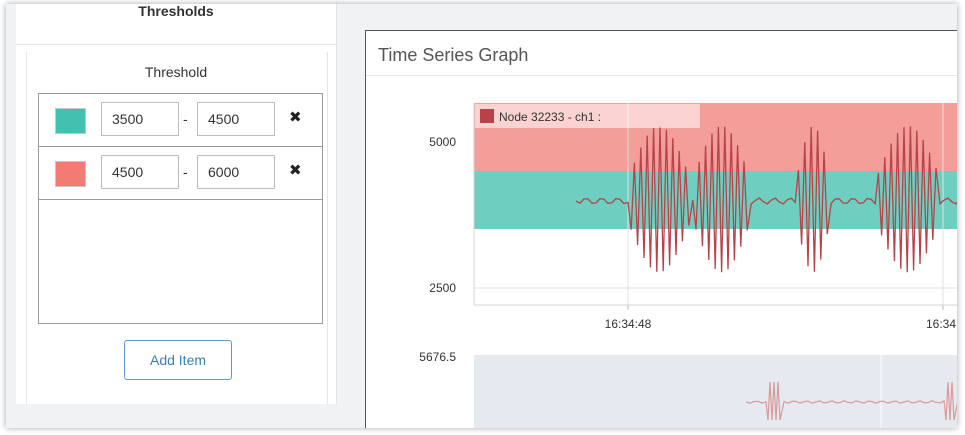 The height and width of the screenshot is (435, 965). What do you see at coordinates (715, 200) in the screenshot?
I see `threshold-band-lower` at bounding box center [715, 200].